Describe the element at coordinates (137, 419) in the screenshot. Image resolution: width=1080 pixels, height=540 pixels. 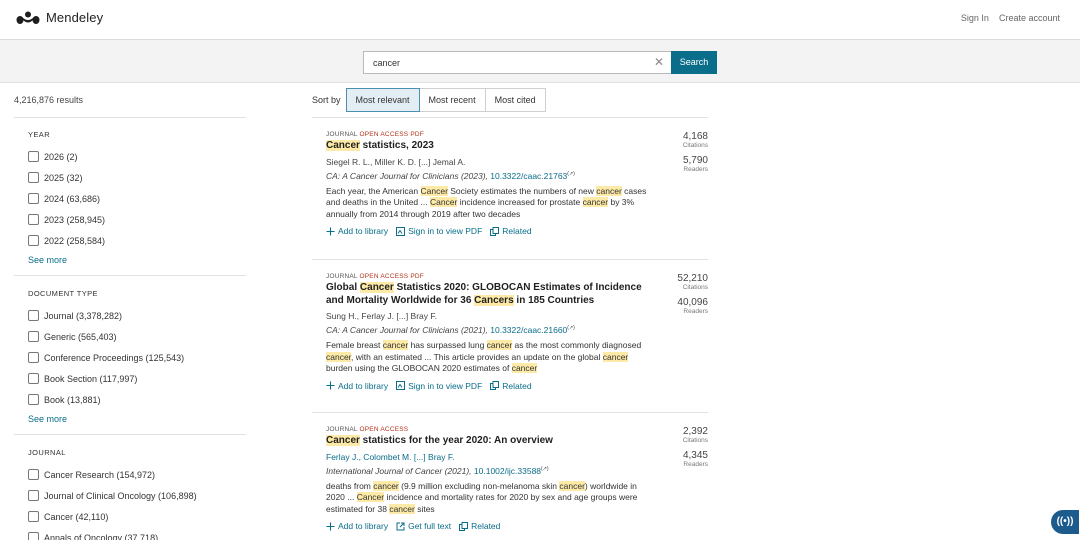
I see `see-more-document-types-link: See more` at that location.